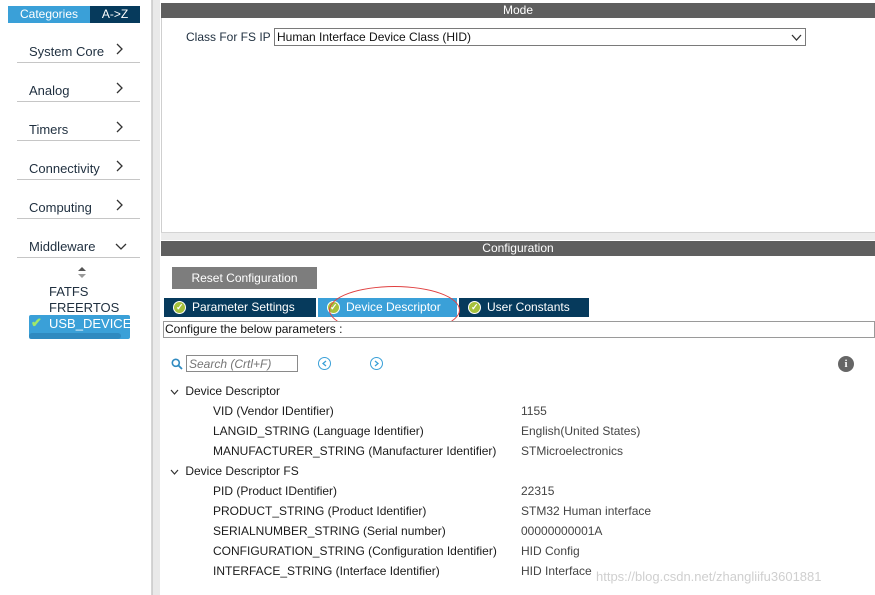  I want to click on group-device-descriptor: Device Descriptor, so click(225, 391).